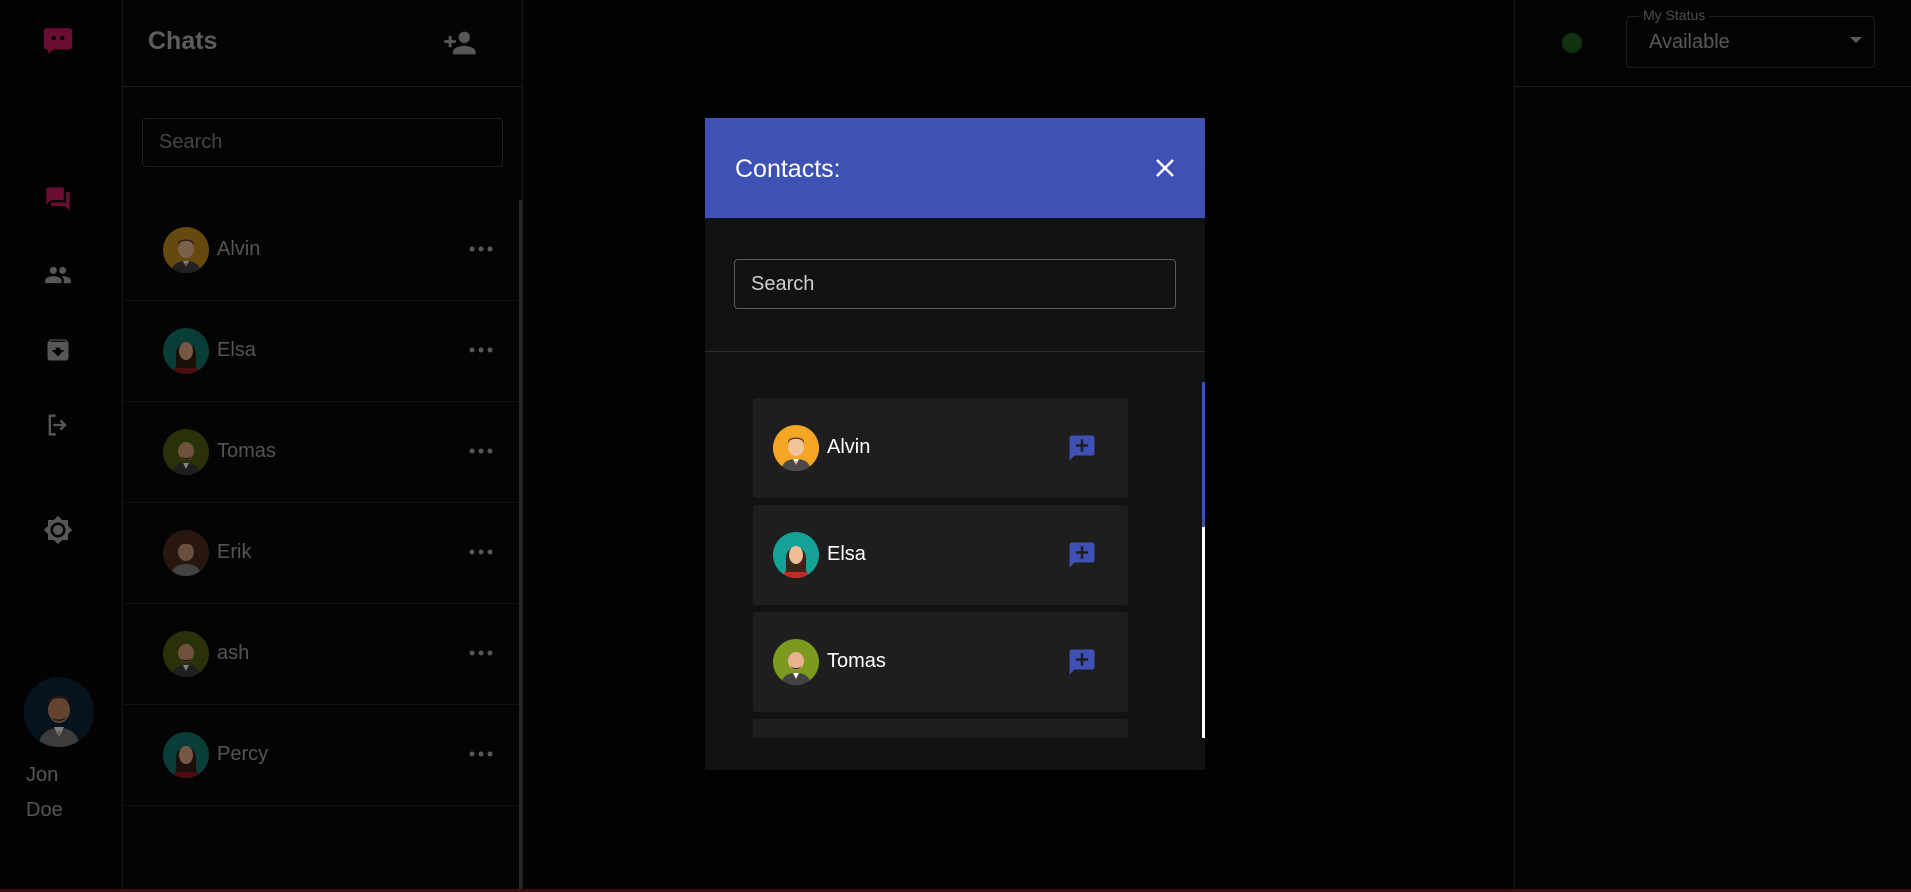  I want to click on contacts-scrollbar-thumb, so click(1203, 454).